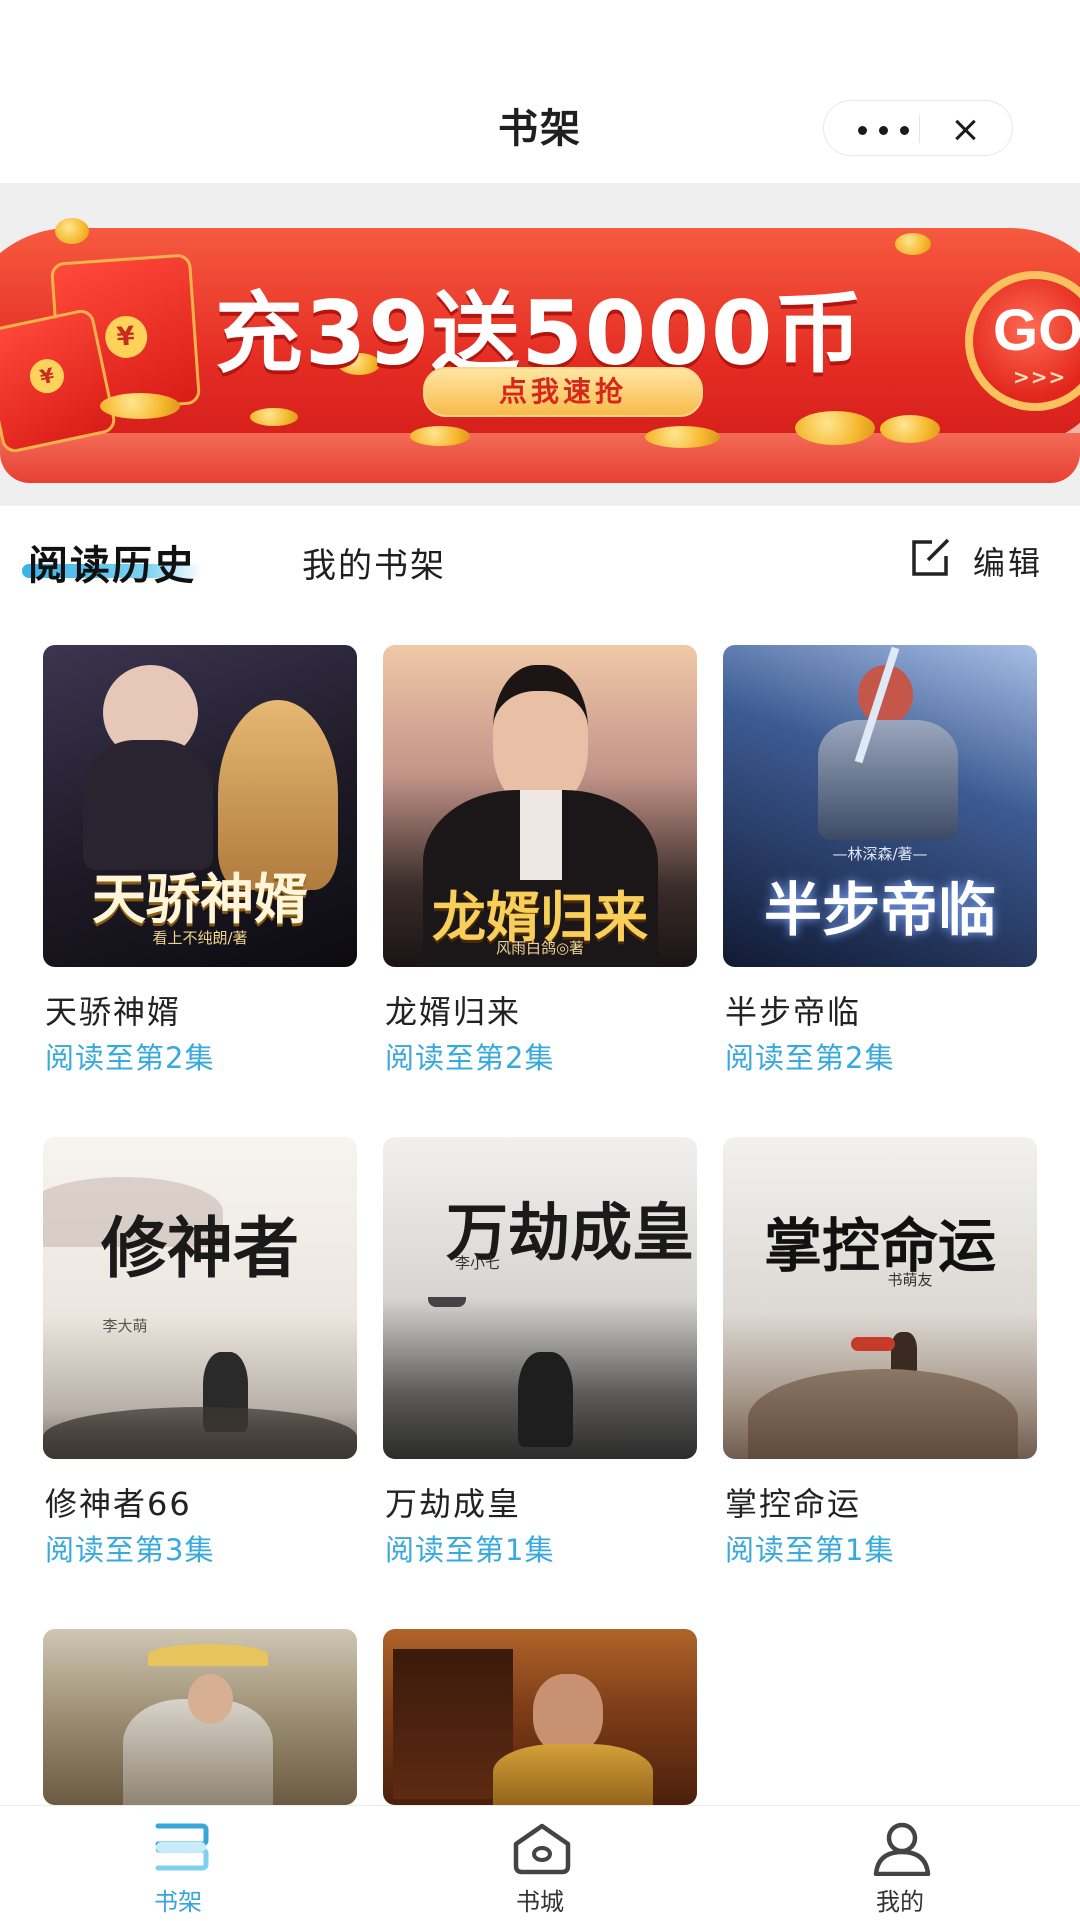 The width and height of the screenshot is (1080, 1921). I want to click on book-title: 掌控命运, so click(793, 1504).